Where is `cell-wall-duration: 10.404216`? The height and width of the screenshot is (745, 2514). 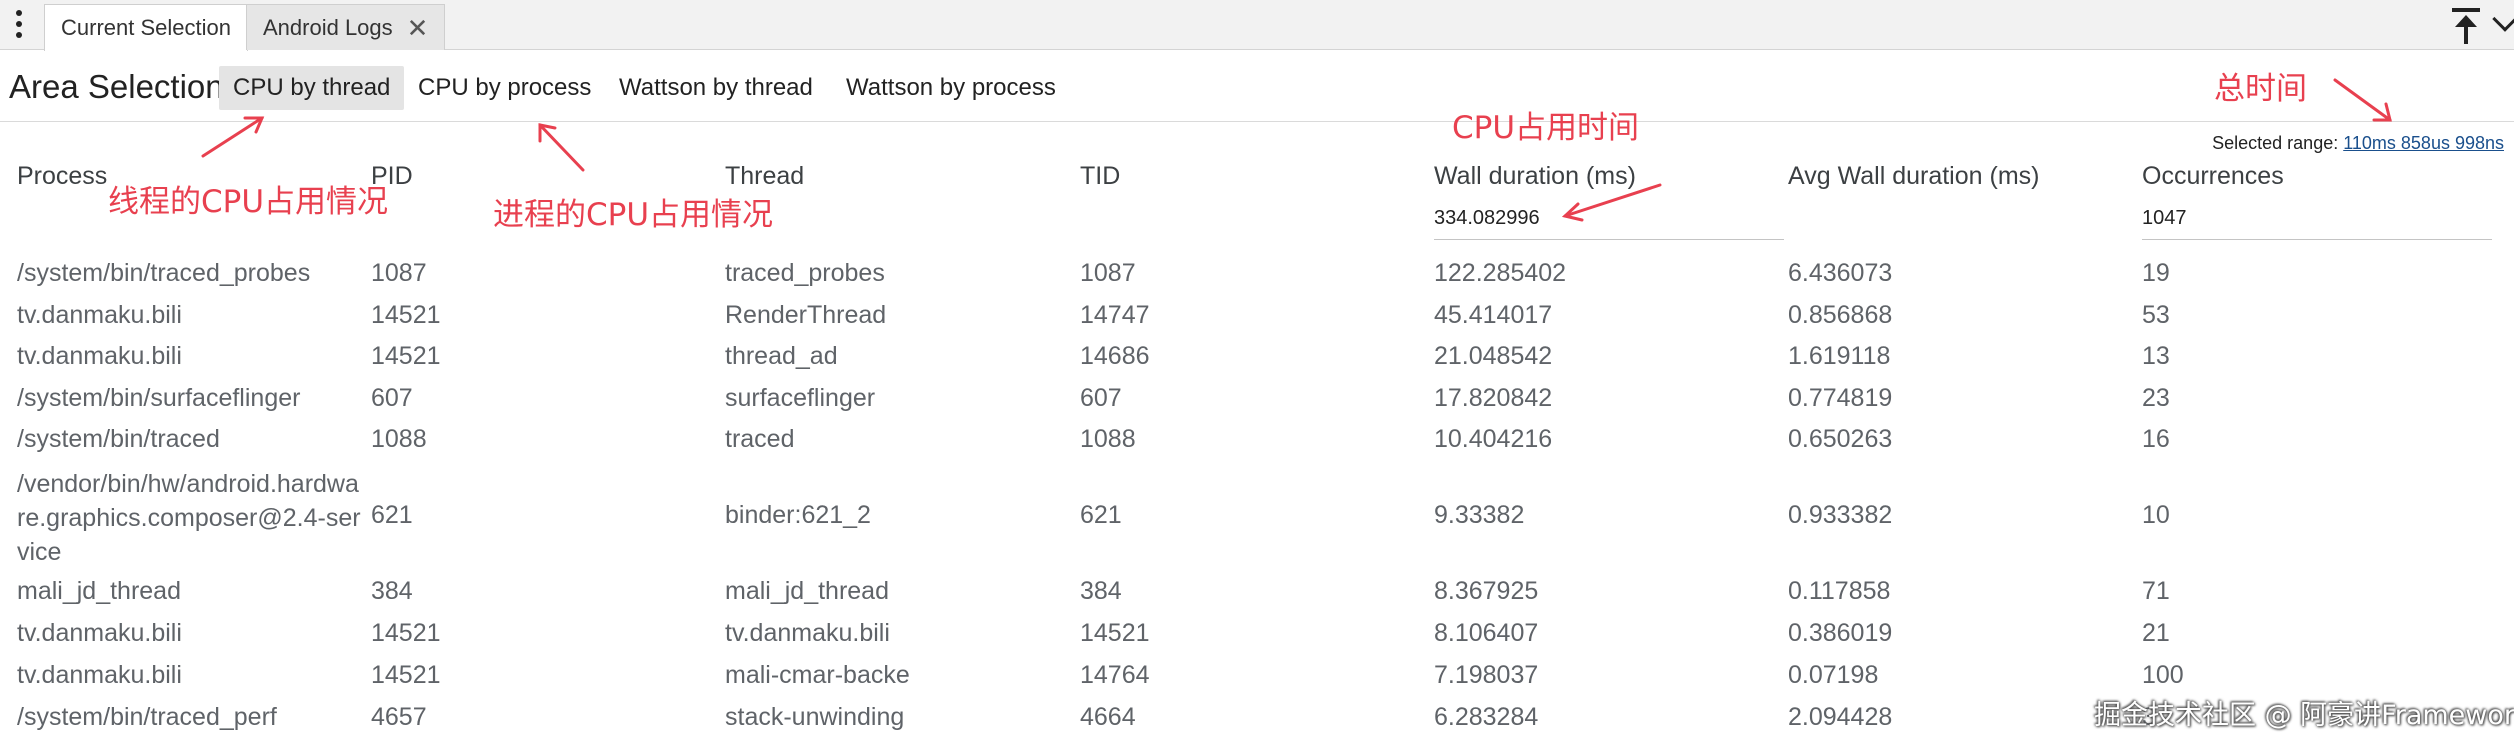
cell-wall-duration: 10.404216 is located at coordinates (1493, 439).